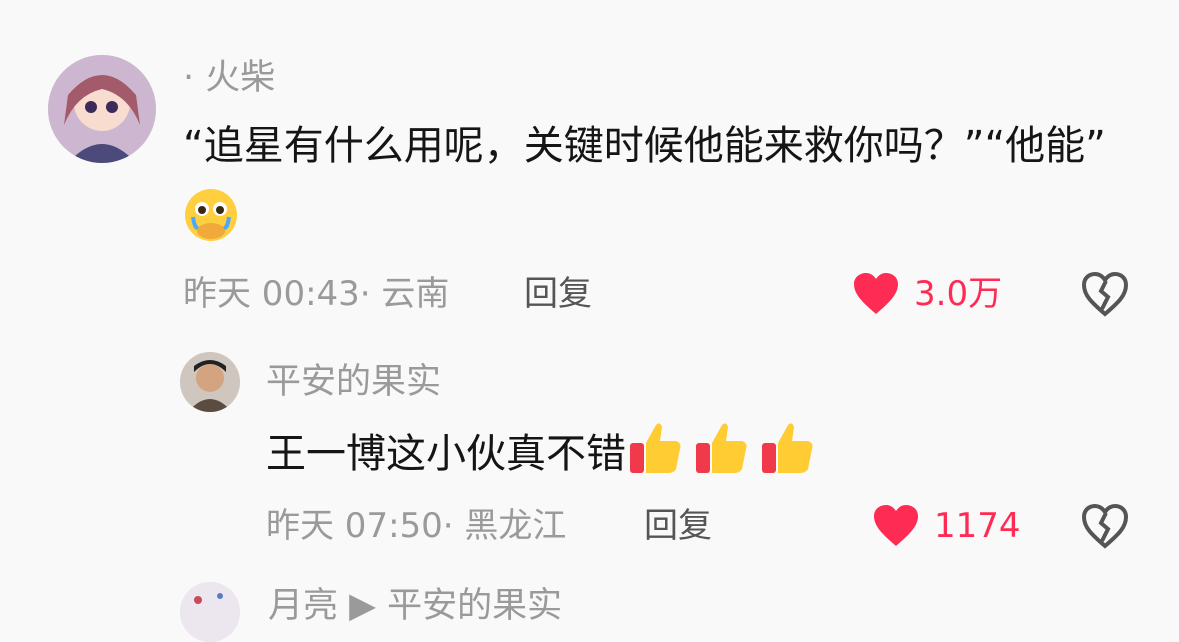 This screenshot has height=642, width=1179. I want to click on crying-face-emoji-icon, so click(211, 215).